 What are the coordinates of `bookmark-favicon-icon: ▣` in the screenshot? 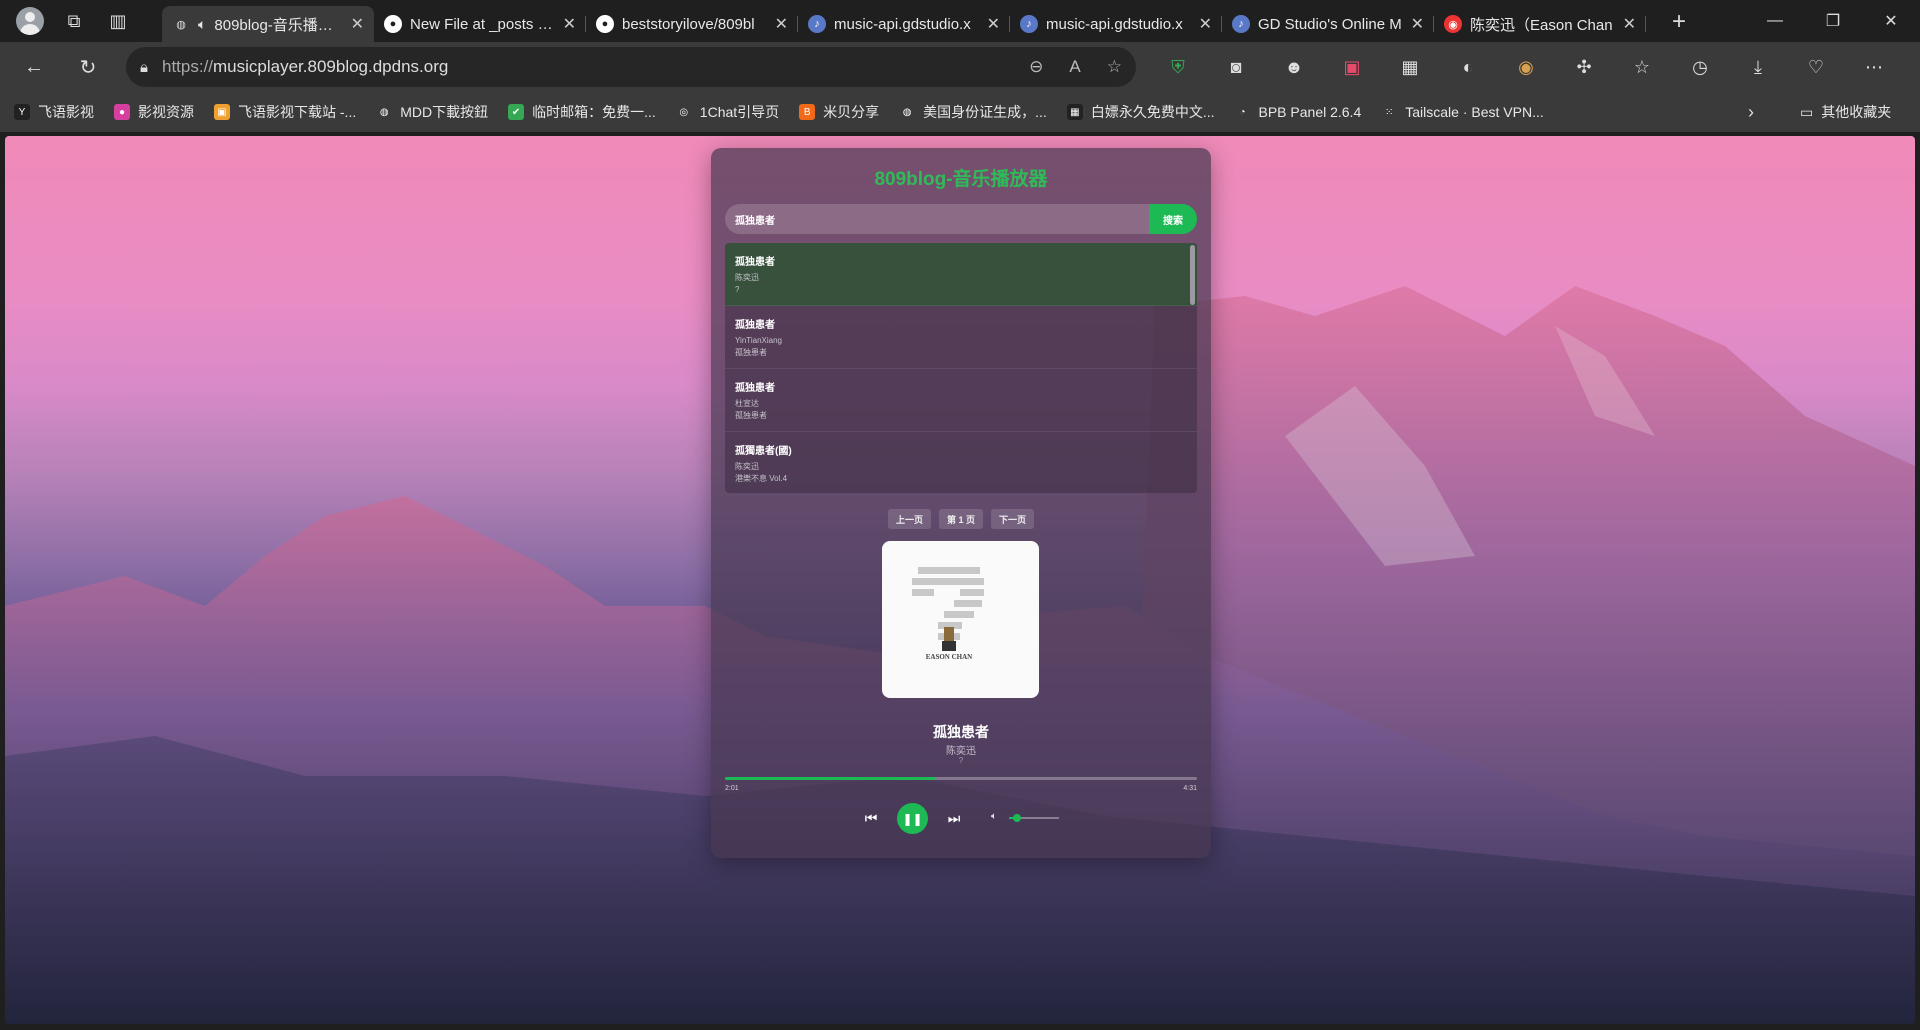 It's located at (222, 112).